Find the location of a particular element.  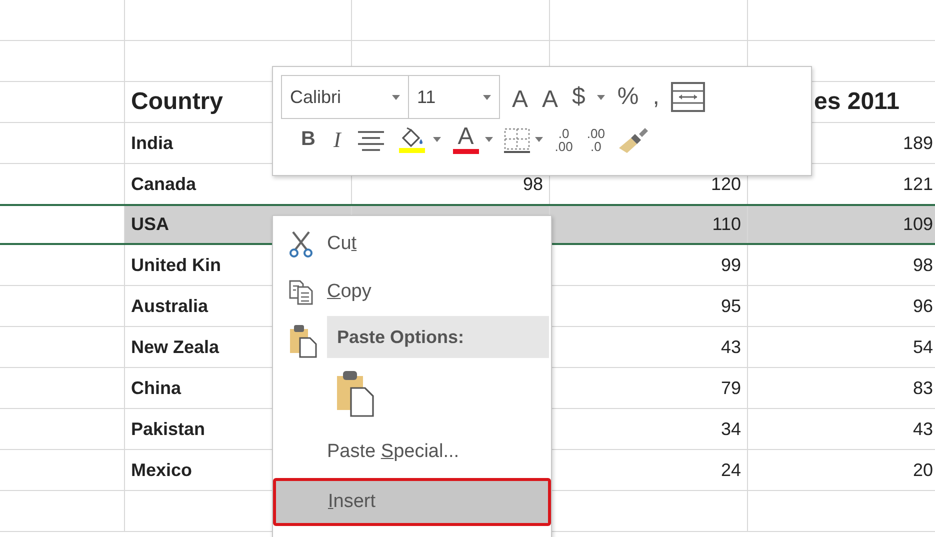

format-button: % is located at coordinates (628, 97).